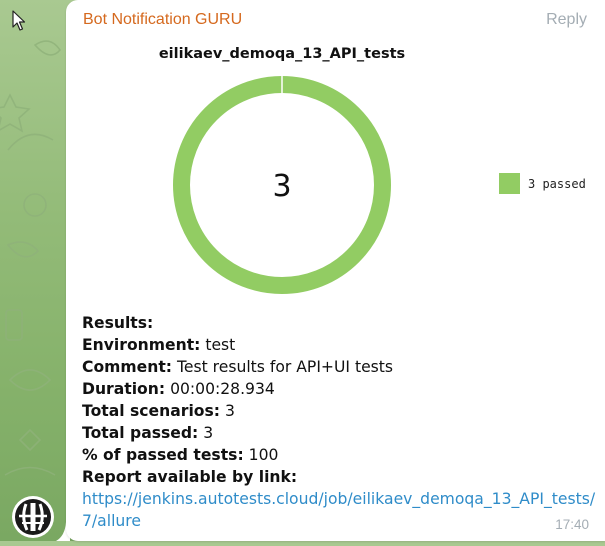 The image size is (605, 546). What do you see at coordinates (282, 54) in the screenshot?
I see `chart-title: eilikaev_demoqa_13_API_tests` at bounding box center [282, 54].